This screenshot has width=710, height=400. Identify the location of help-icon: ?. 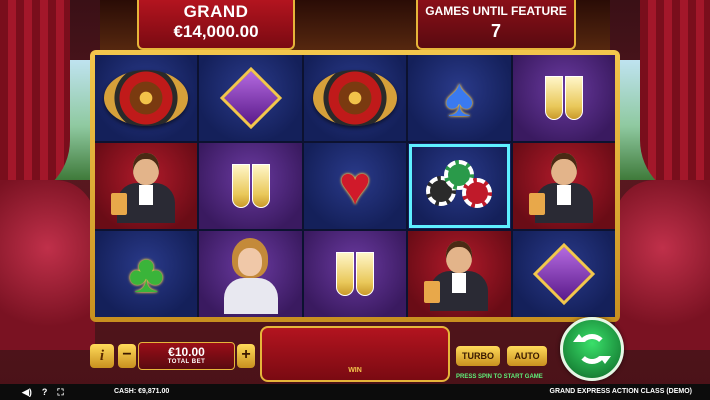
(45, 392).